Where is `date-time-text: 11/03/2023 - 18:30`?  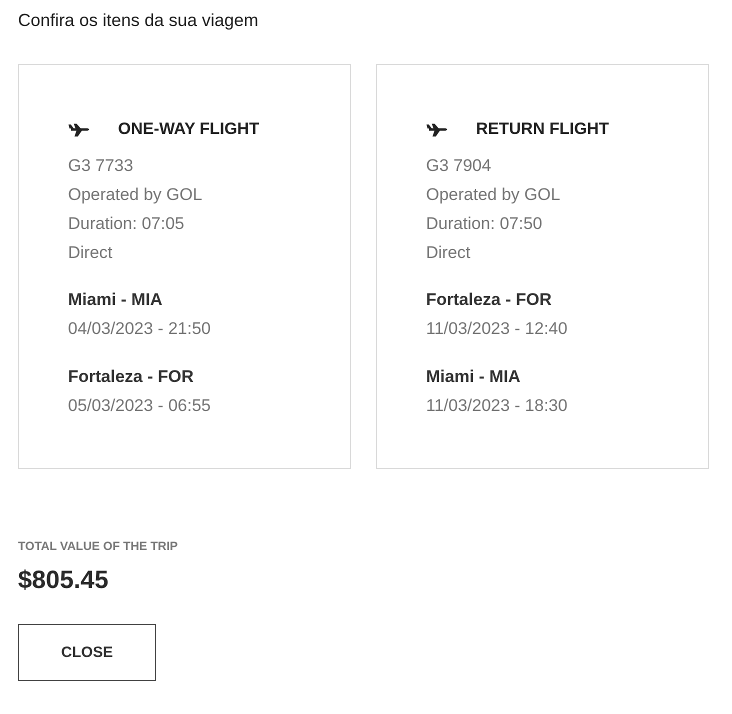
date-time-text: 11/03/2023 - 18:30 is located at coordinates (497, 406).